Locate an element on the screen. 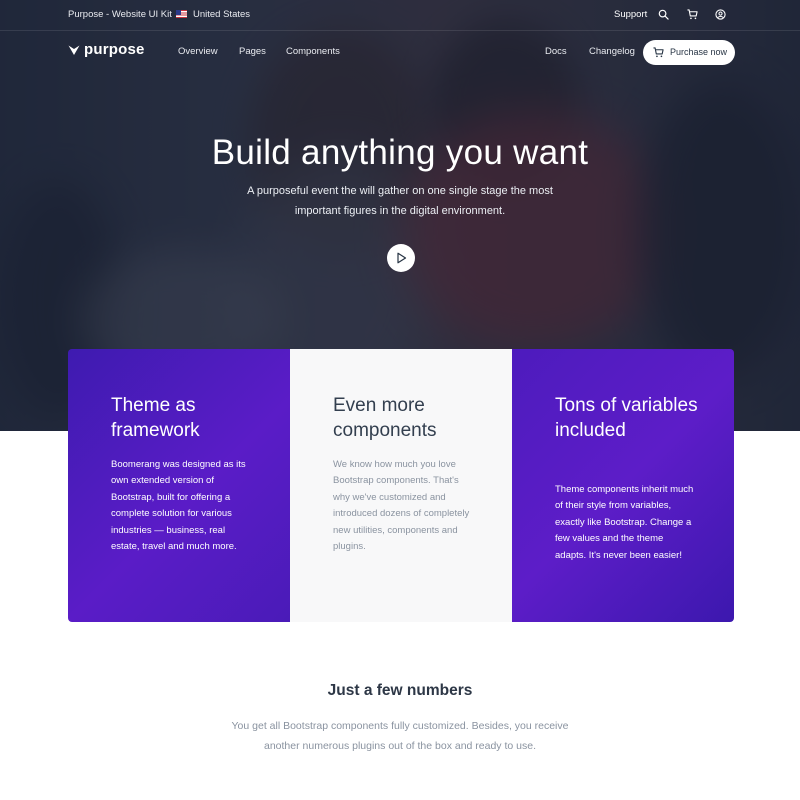 The image size is (800, 800). logo-icon is located at coordinates (74, 50).